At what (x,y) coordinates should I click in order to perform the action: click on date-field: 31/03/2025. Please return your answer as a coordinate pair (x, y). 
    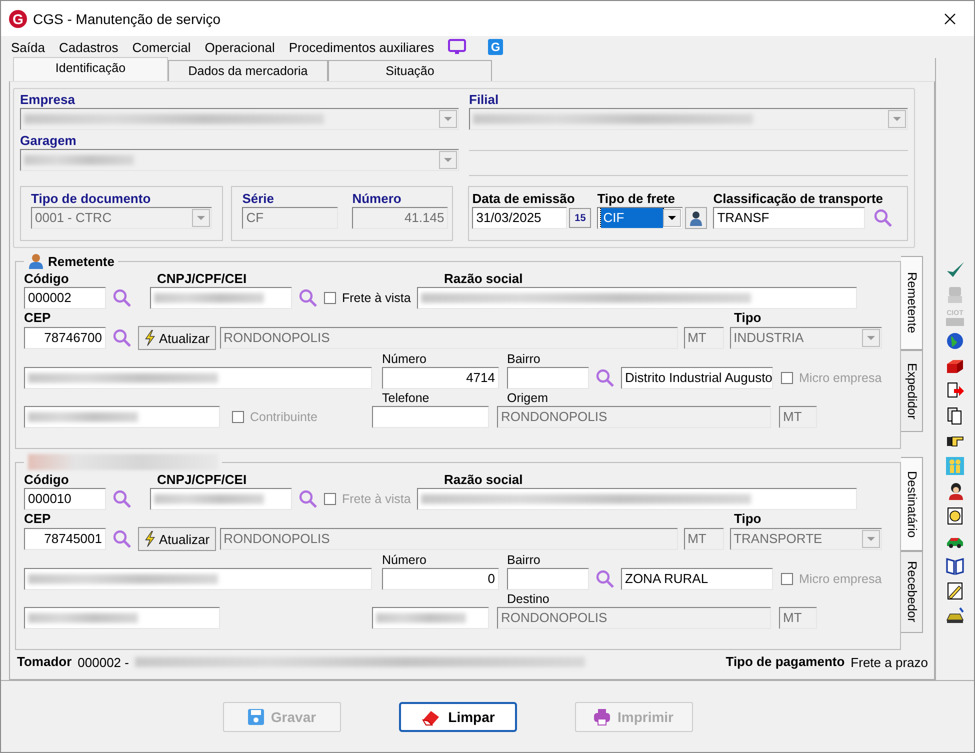
    Looking at the image, I should click on (520, 218).